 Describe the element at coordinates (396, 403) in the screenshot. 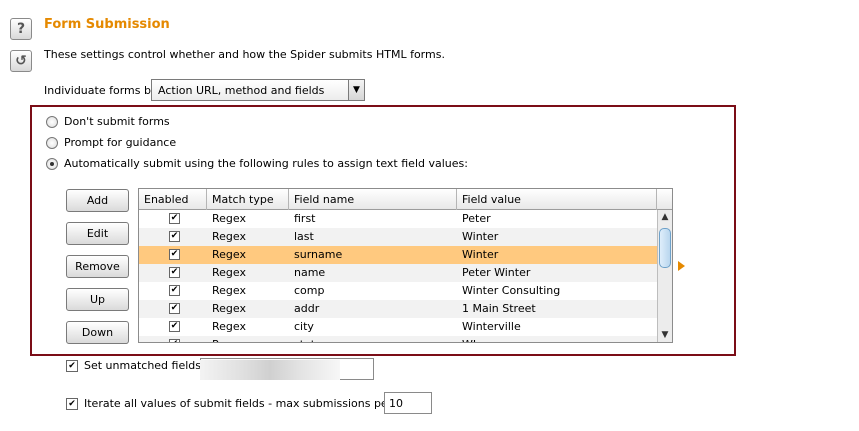

I see `max-submissions-value: 10` at that location.